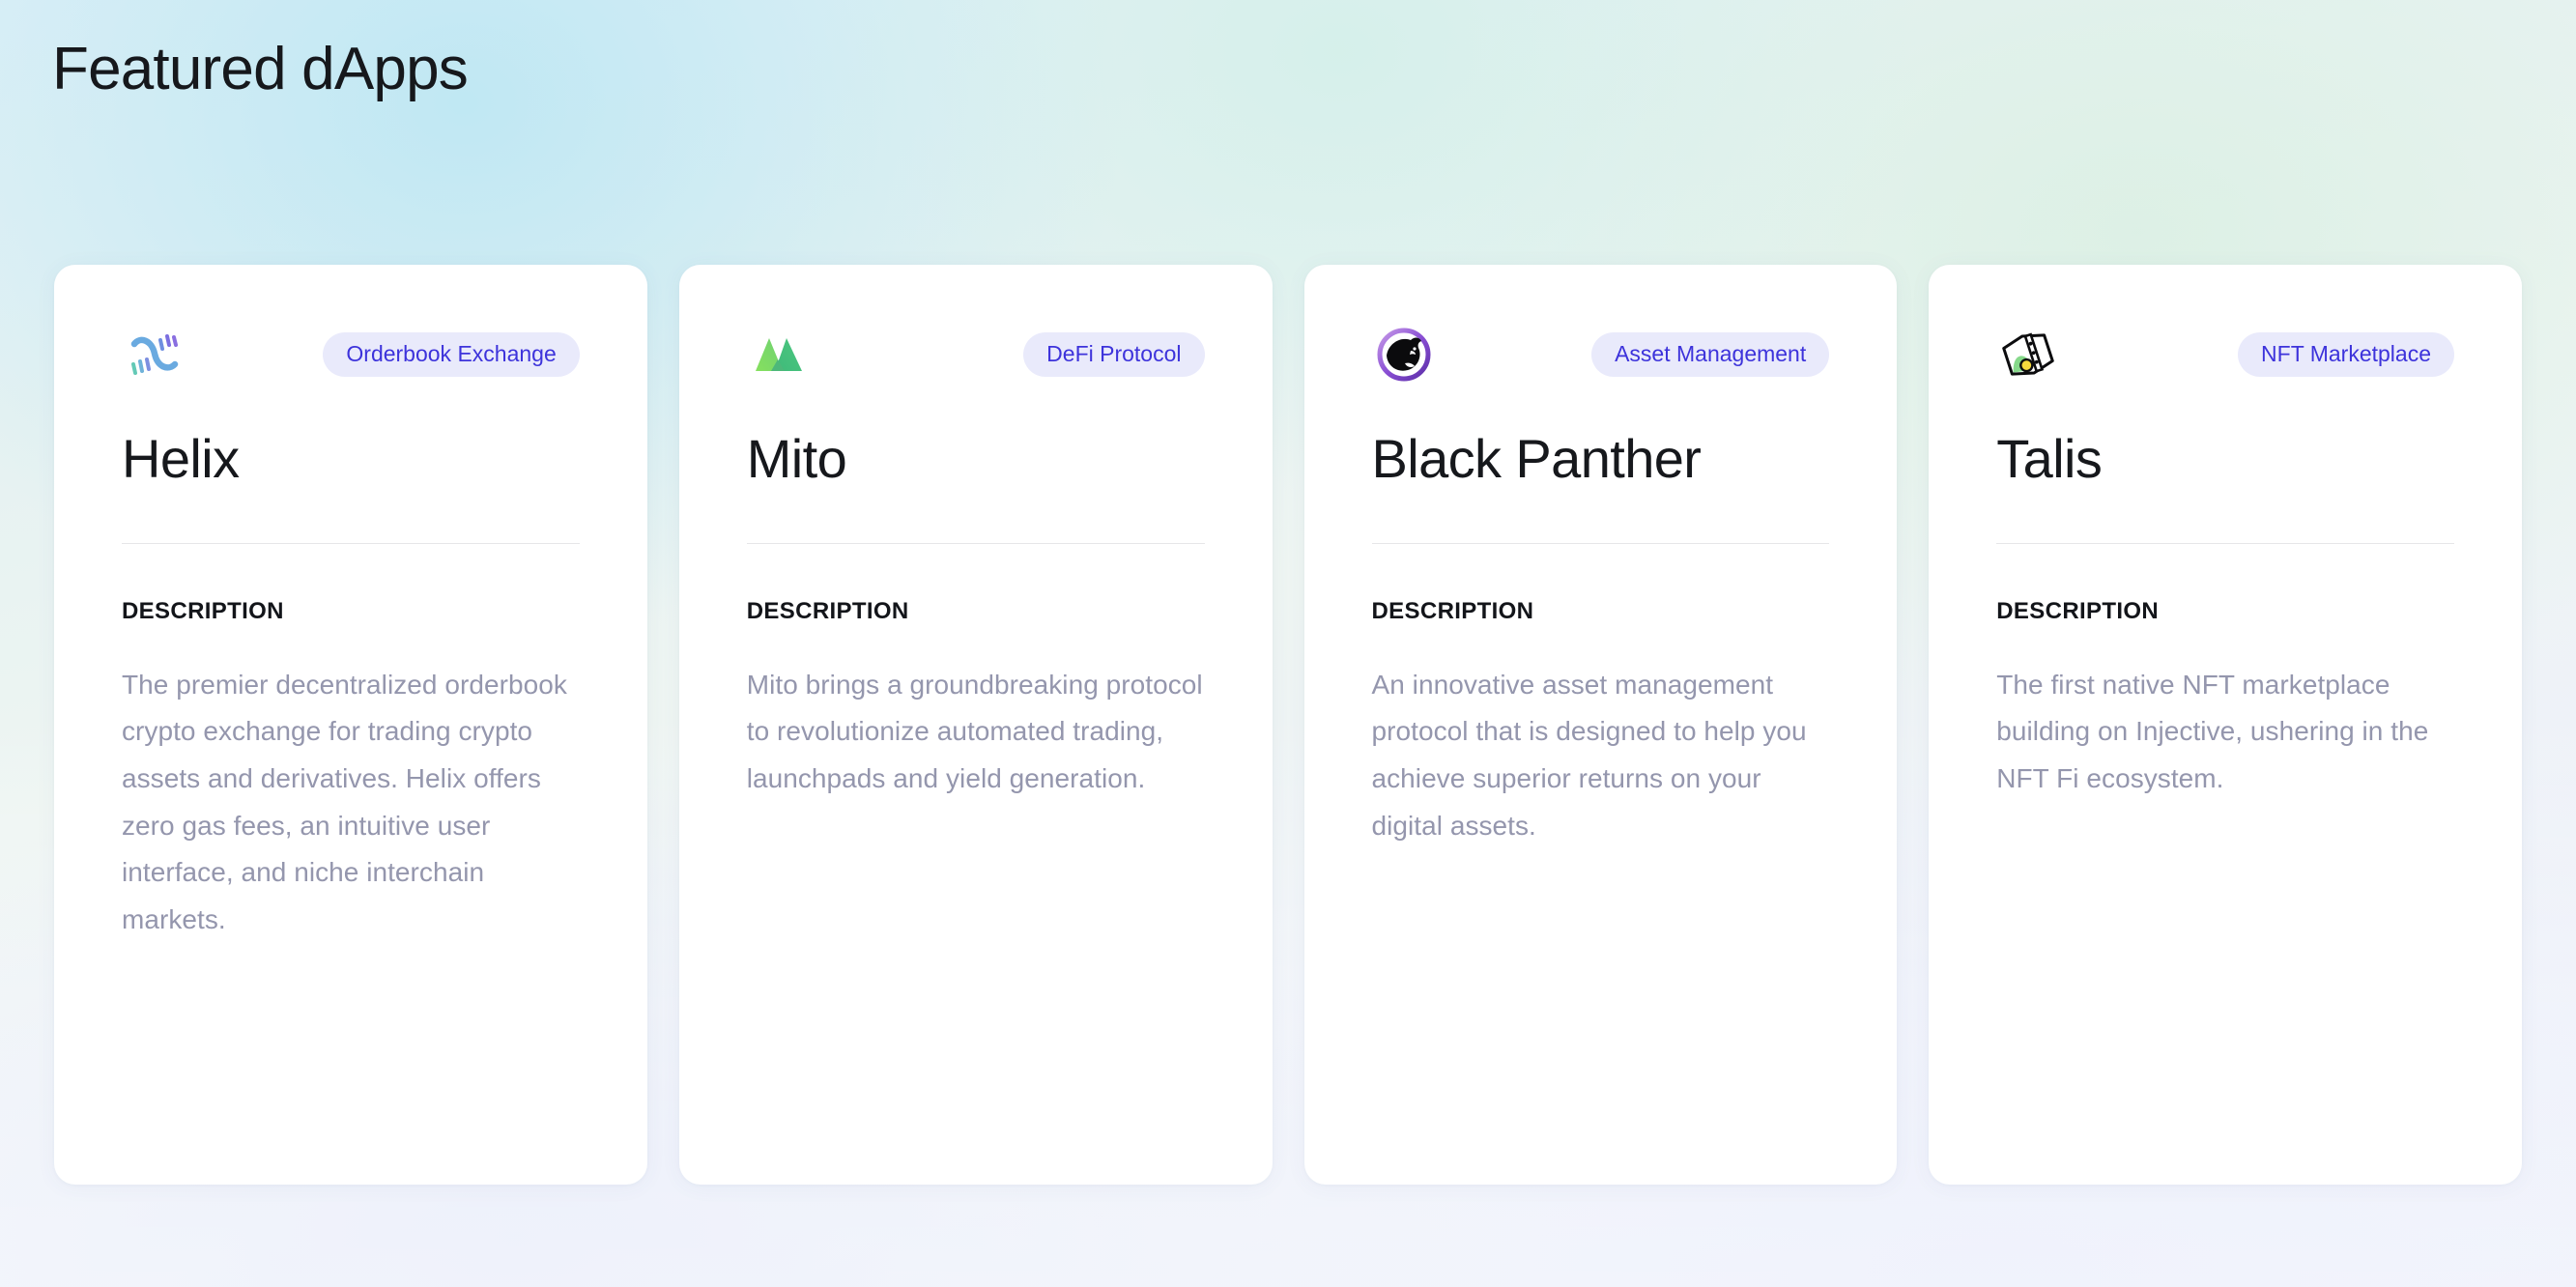  I want to click on dapp-category-badge: NFT Marketplace, so click(2346, 354).